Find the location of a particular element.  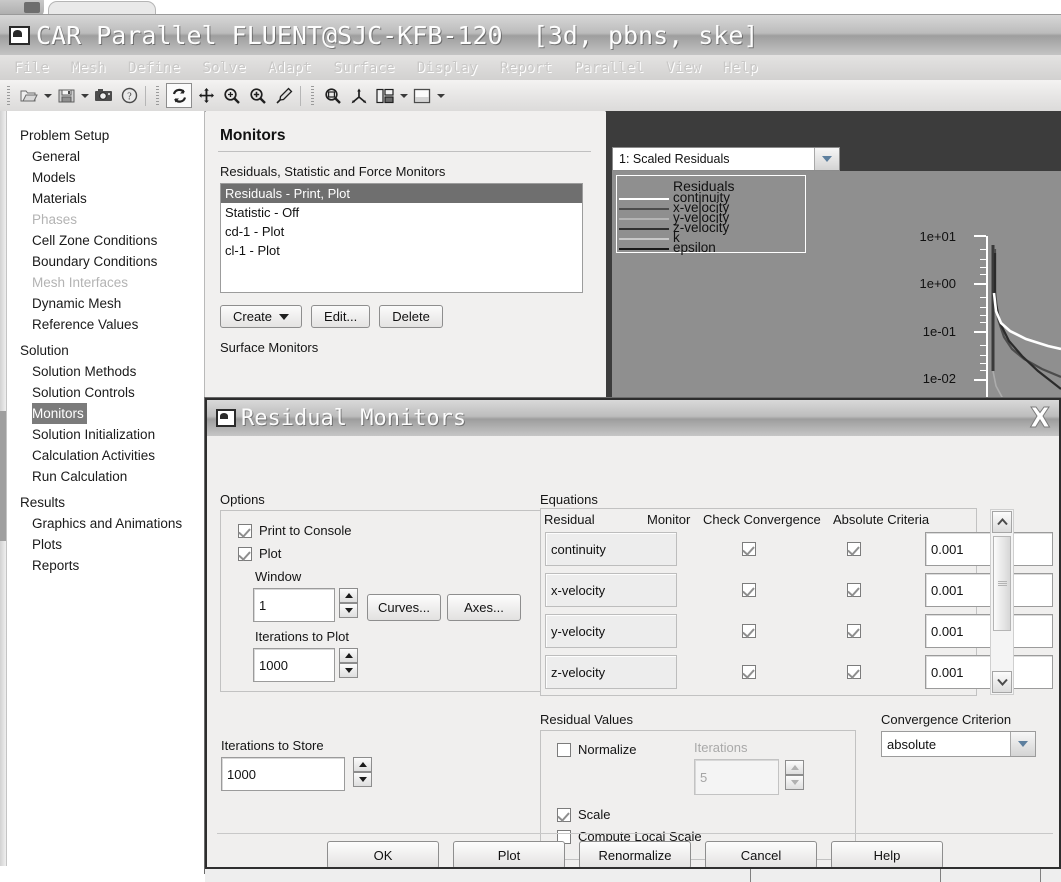

graphics-window-select: 1: Scaled Residuals is located at coordinates (726, 159).